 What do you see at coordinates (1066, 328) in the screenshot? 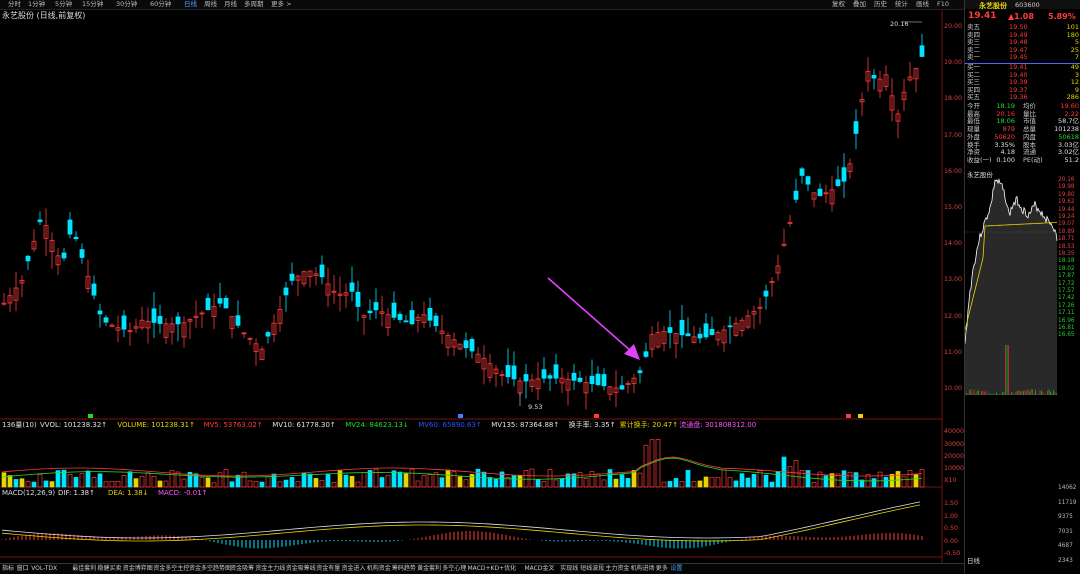
I see `intraday-axis-tick: 16.81` at bounding box center [1066, 328].